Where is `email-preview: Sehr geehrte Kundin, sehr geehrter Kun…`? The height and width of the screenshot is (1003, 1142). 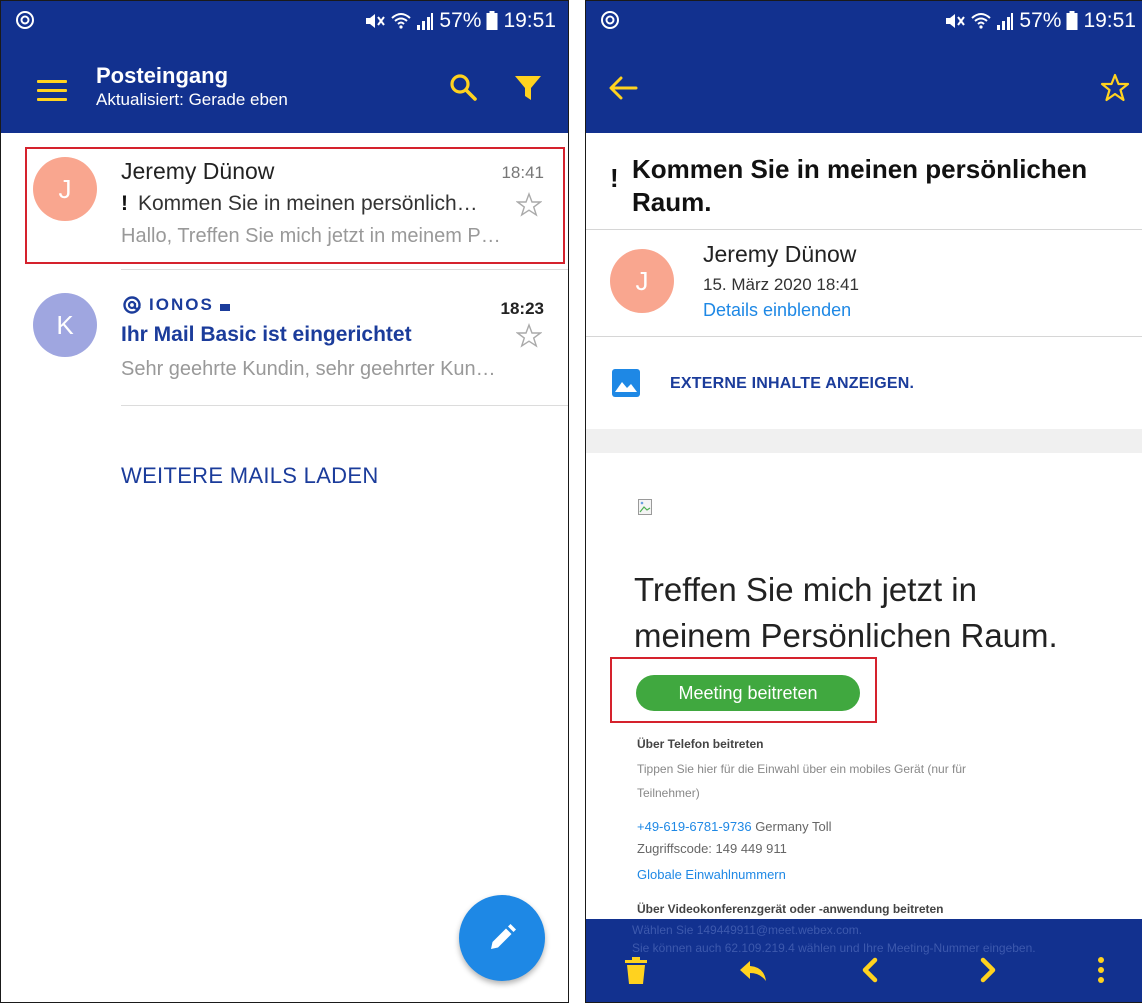 email-preview: Sehr geehrte Kundin, sehr geehrter Kun… is located at coordinates (308, 369).